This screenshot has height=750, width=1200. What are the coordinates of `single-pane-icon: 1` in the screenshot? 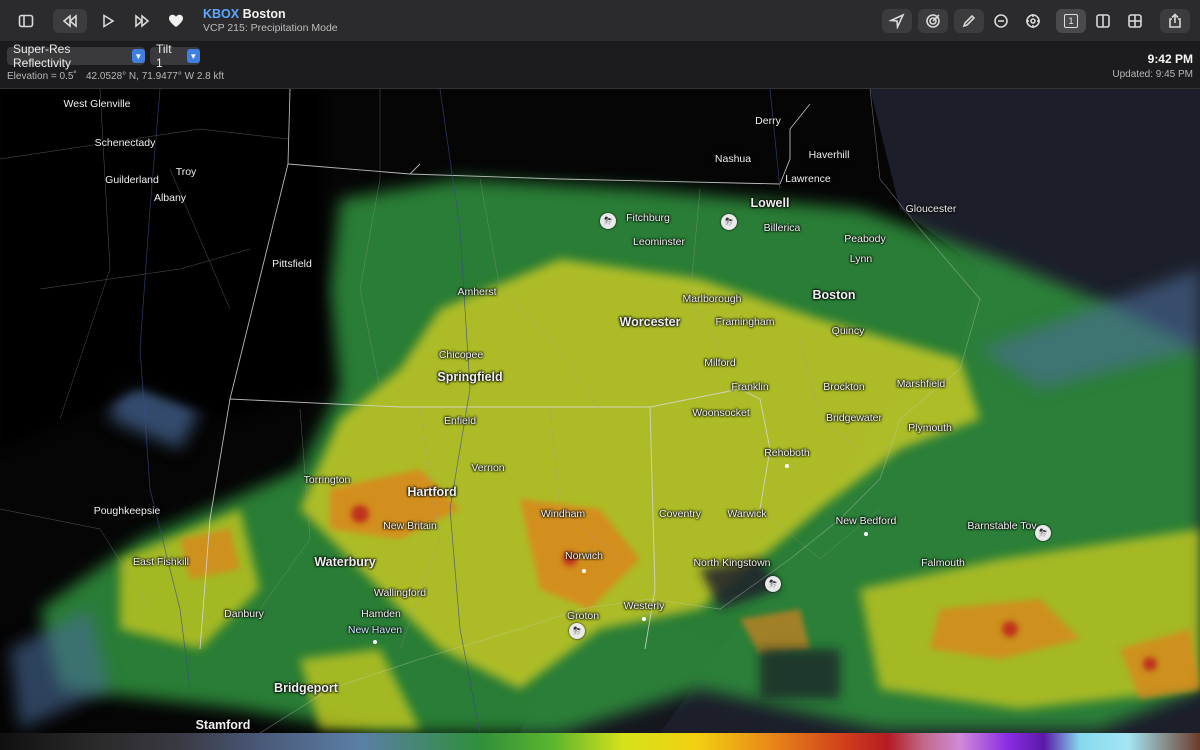 It's located at (1071, 20).